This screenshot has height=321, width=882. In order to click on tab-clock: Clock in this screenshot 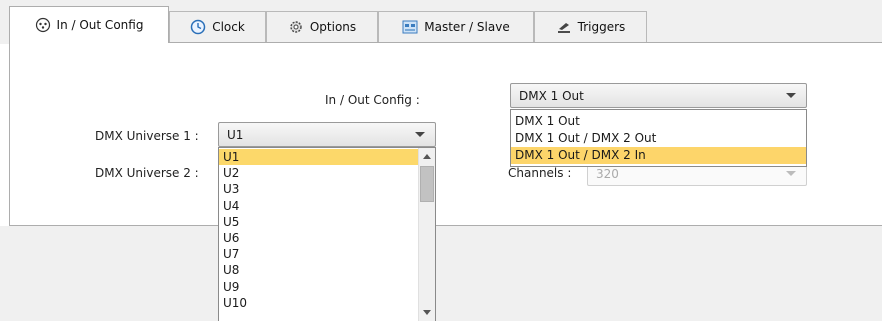, I will do `click(217, 26)`.